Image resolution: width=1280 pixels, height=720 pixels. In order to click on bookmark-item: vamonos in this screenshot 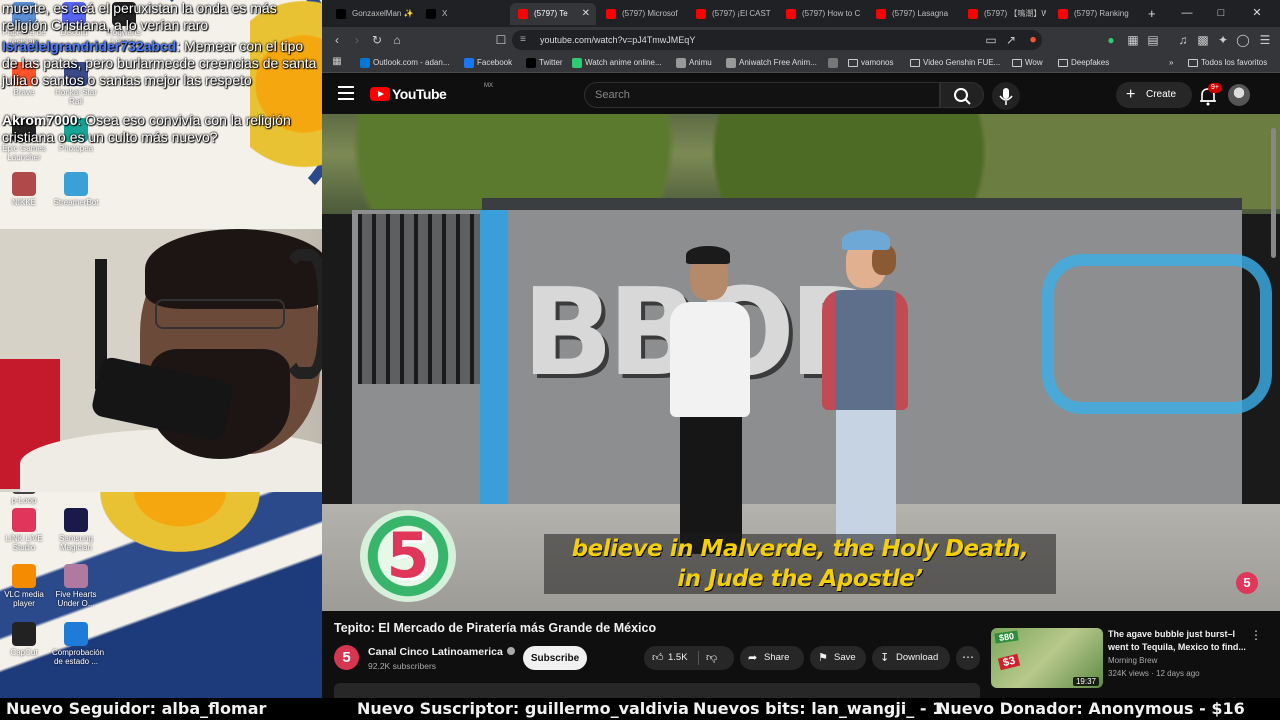, I will do `click(870, 63)`.